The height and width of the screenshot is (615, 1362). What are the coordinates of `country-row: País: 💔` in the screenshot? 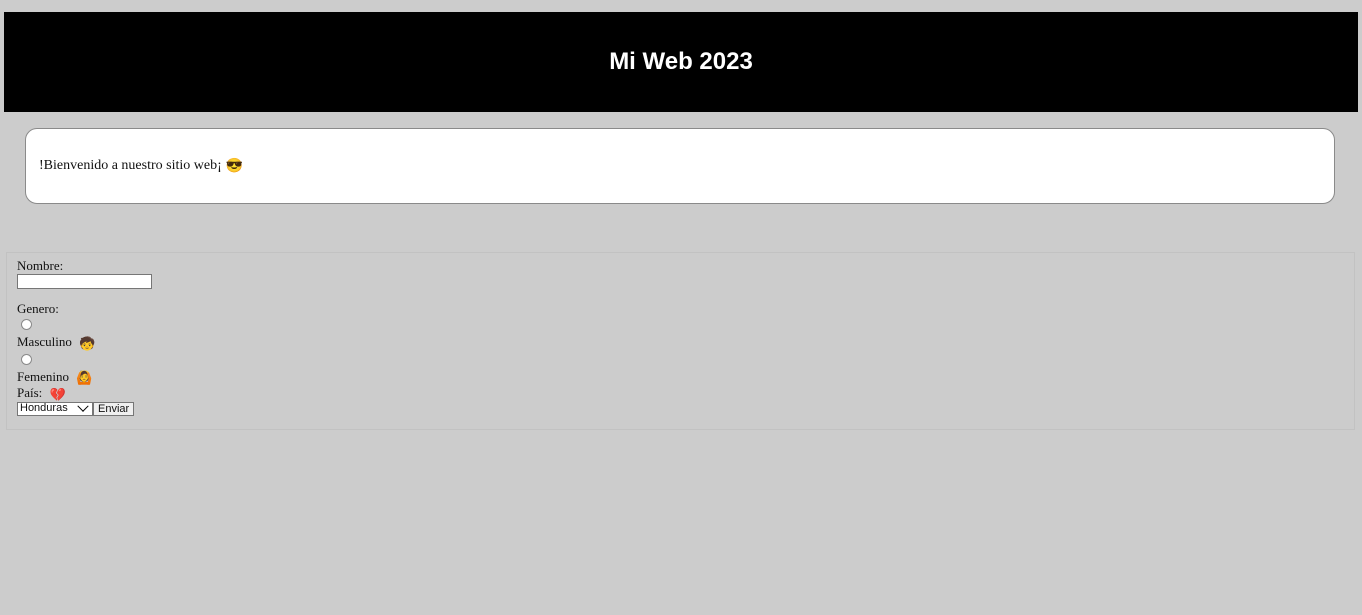 It's located at (680, 393).